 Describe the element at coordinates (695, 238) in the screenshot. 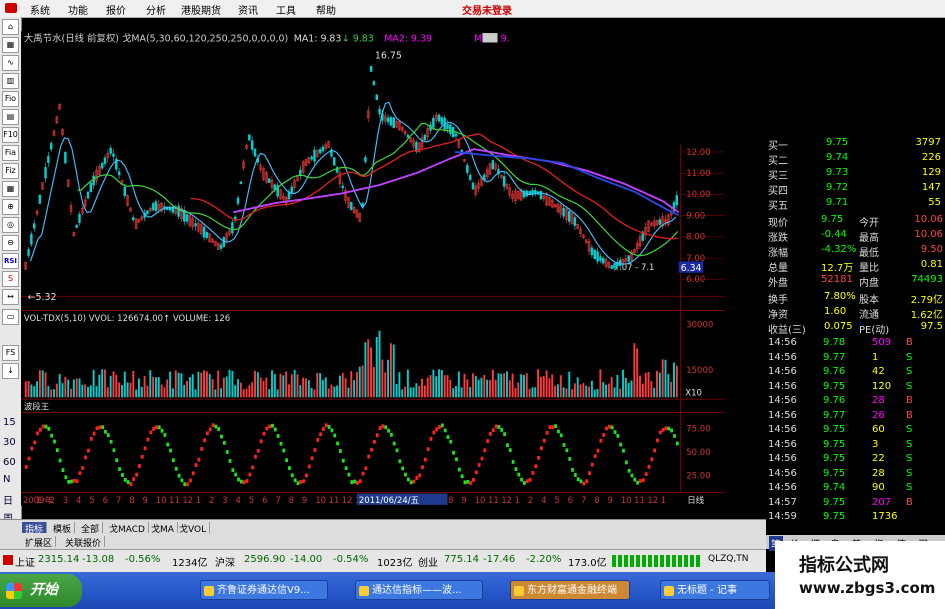

I see `y-tick-label: 8.00` at that location.